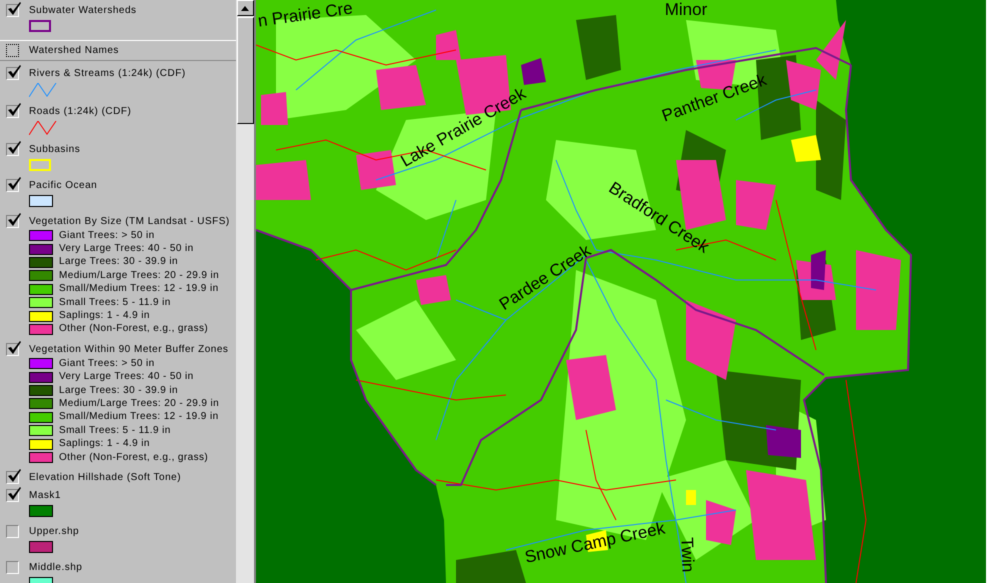 This screenshot has height=583, width=988. Describe the element at coordinates (107, 73) in the screenshot. I see `layer-name: Rivers & Streams (1:24k) (CDF)` at that location.